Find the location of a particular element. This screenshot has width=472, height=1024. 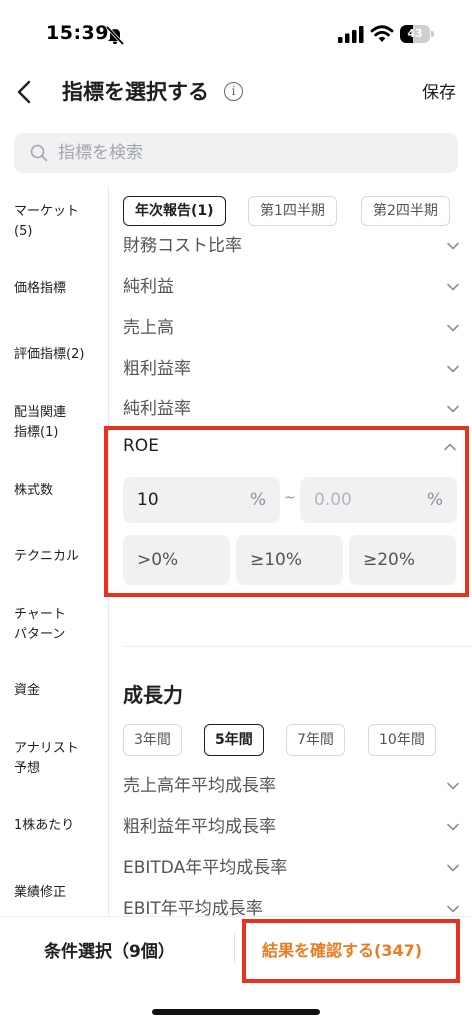

chevron-left-icon is located at coordinates (24, 92).